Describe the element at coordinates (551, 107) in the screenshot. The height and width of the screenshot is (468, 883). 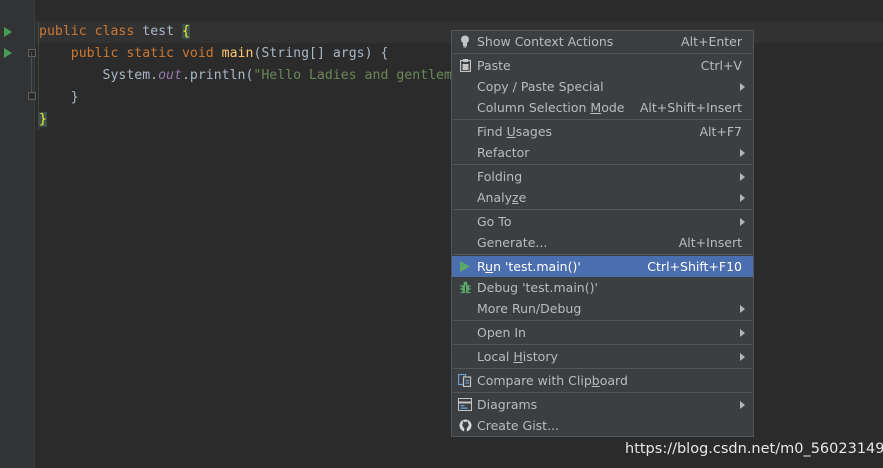
I see `menu-item-label: Column Selection Mode` at that location.